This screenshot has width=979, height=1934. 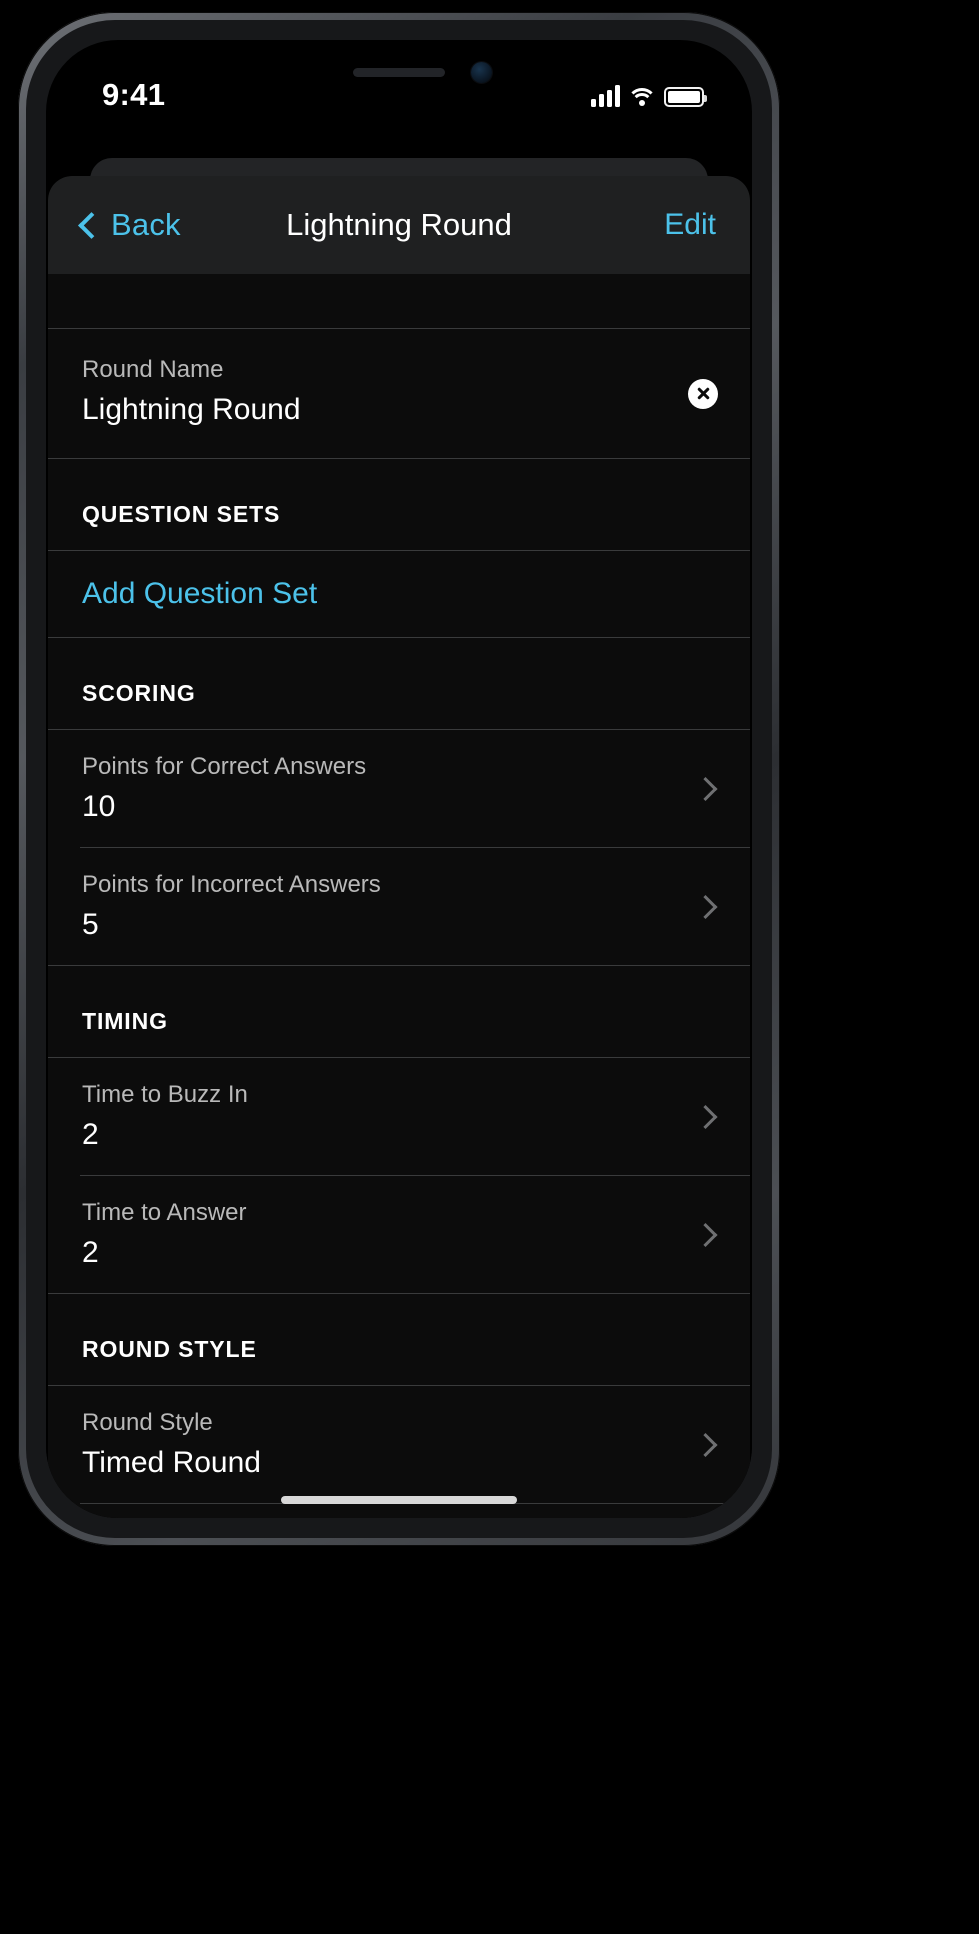 I want to click on round-style-value: Timed Round, so click(x=171, y=1462).